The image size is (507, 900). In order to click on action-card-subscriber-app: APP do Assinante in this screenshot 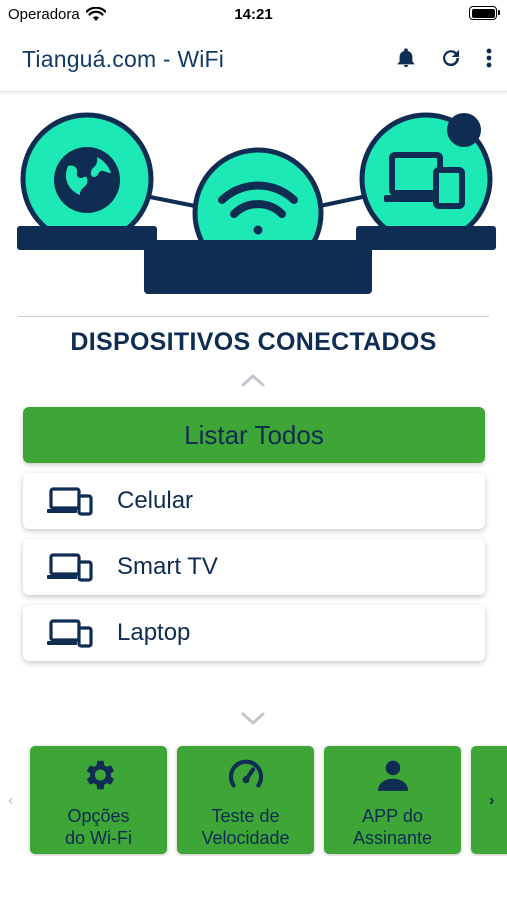, I will do `click(392, 800)`.